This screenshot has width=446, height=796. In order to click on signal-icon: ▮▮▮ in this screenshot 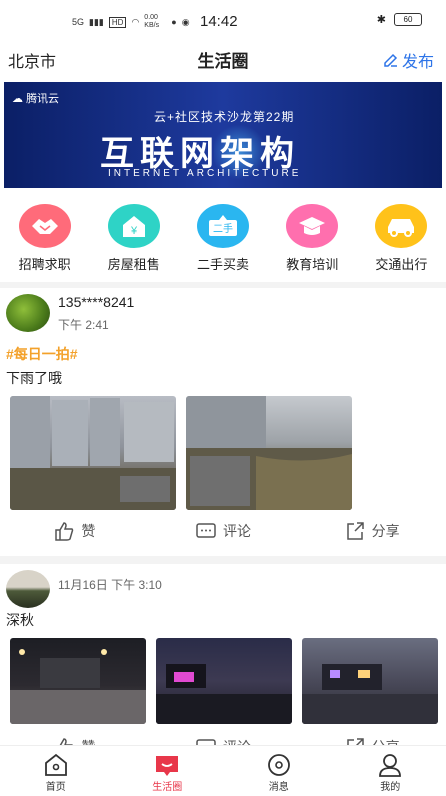, I will do `click(96, 21)`.